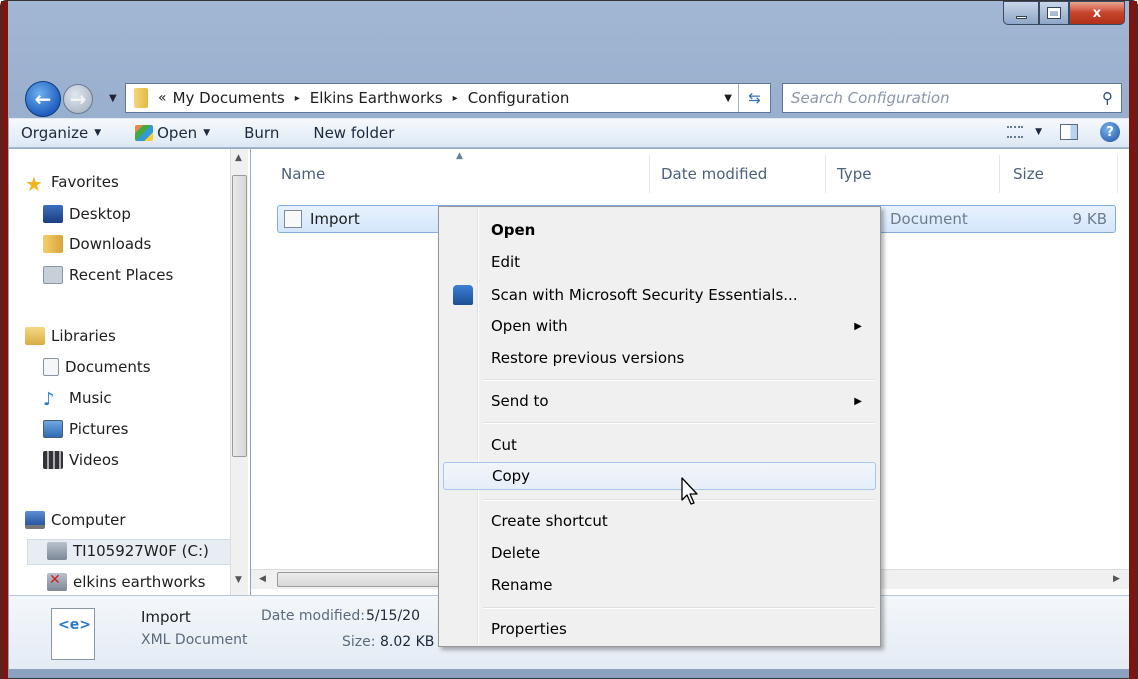 The height and width of the screenshot is (679, 1138). What do you see at coordinates (588, 358) in the screenshot?
I see `menu-item-label: Restore previous versions` at bounding box center [588, 358].